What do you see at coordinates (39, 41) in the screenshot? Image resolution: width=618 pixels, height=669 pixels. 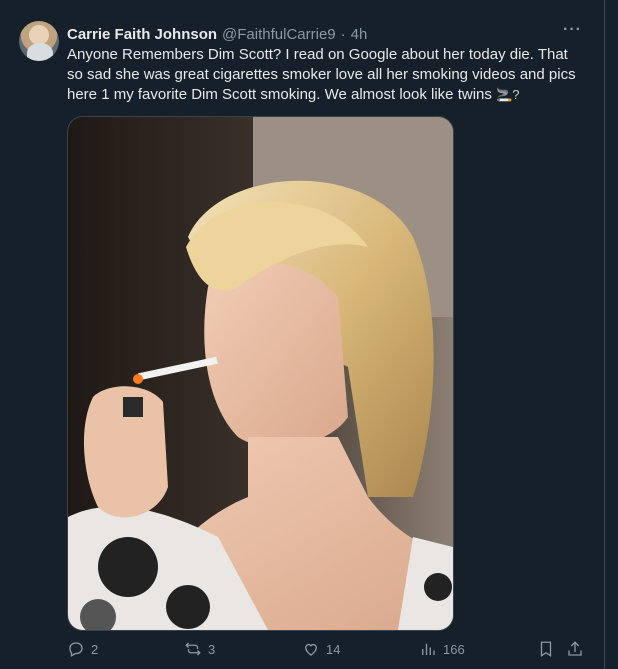 I see `avatar` at bounding box center [39, 41].